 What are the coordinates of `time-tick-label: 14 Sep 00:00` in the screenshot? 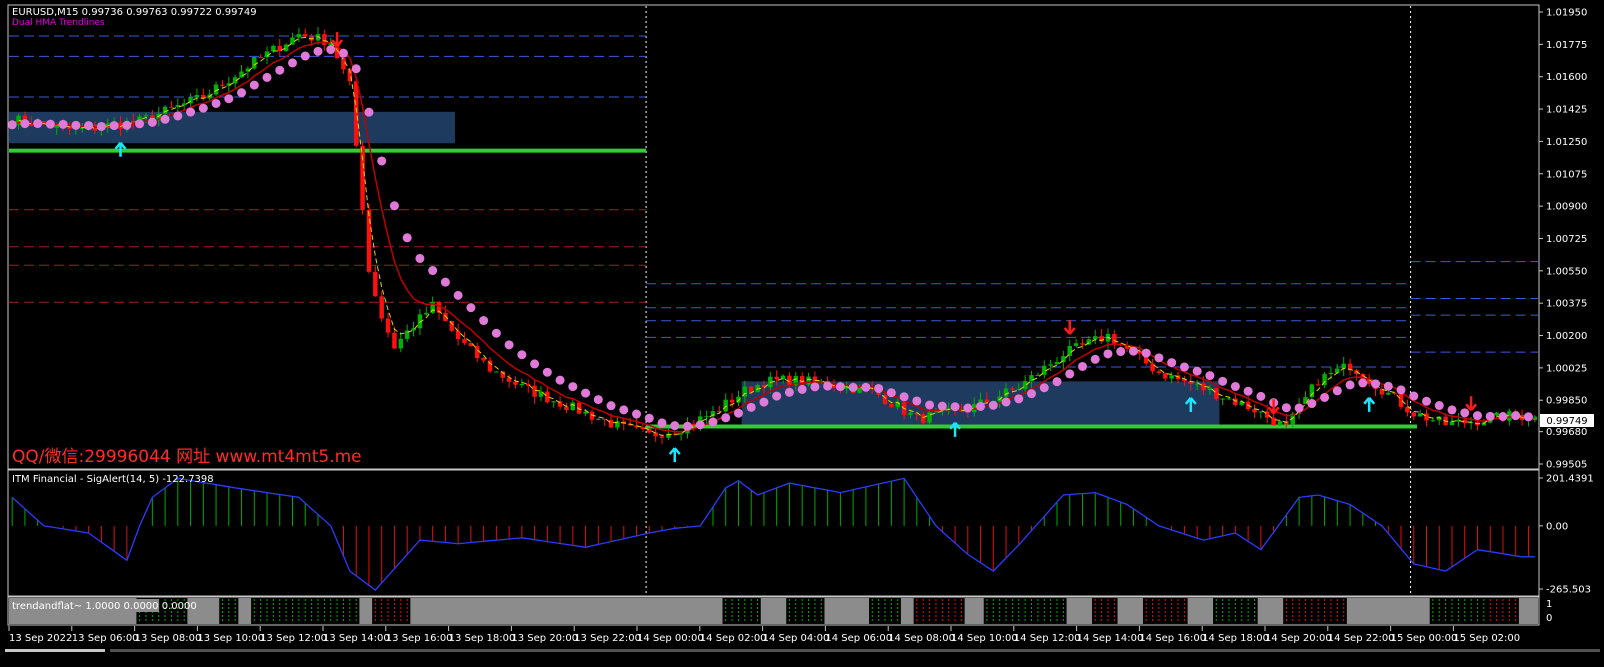 It's located at (670, 638).